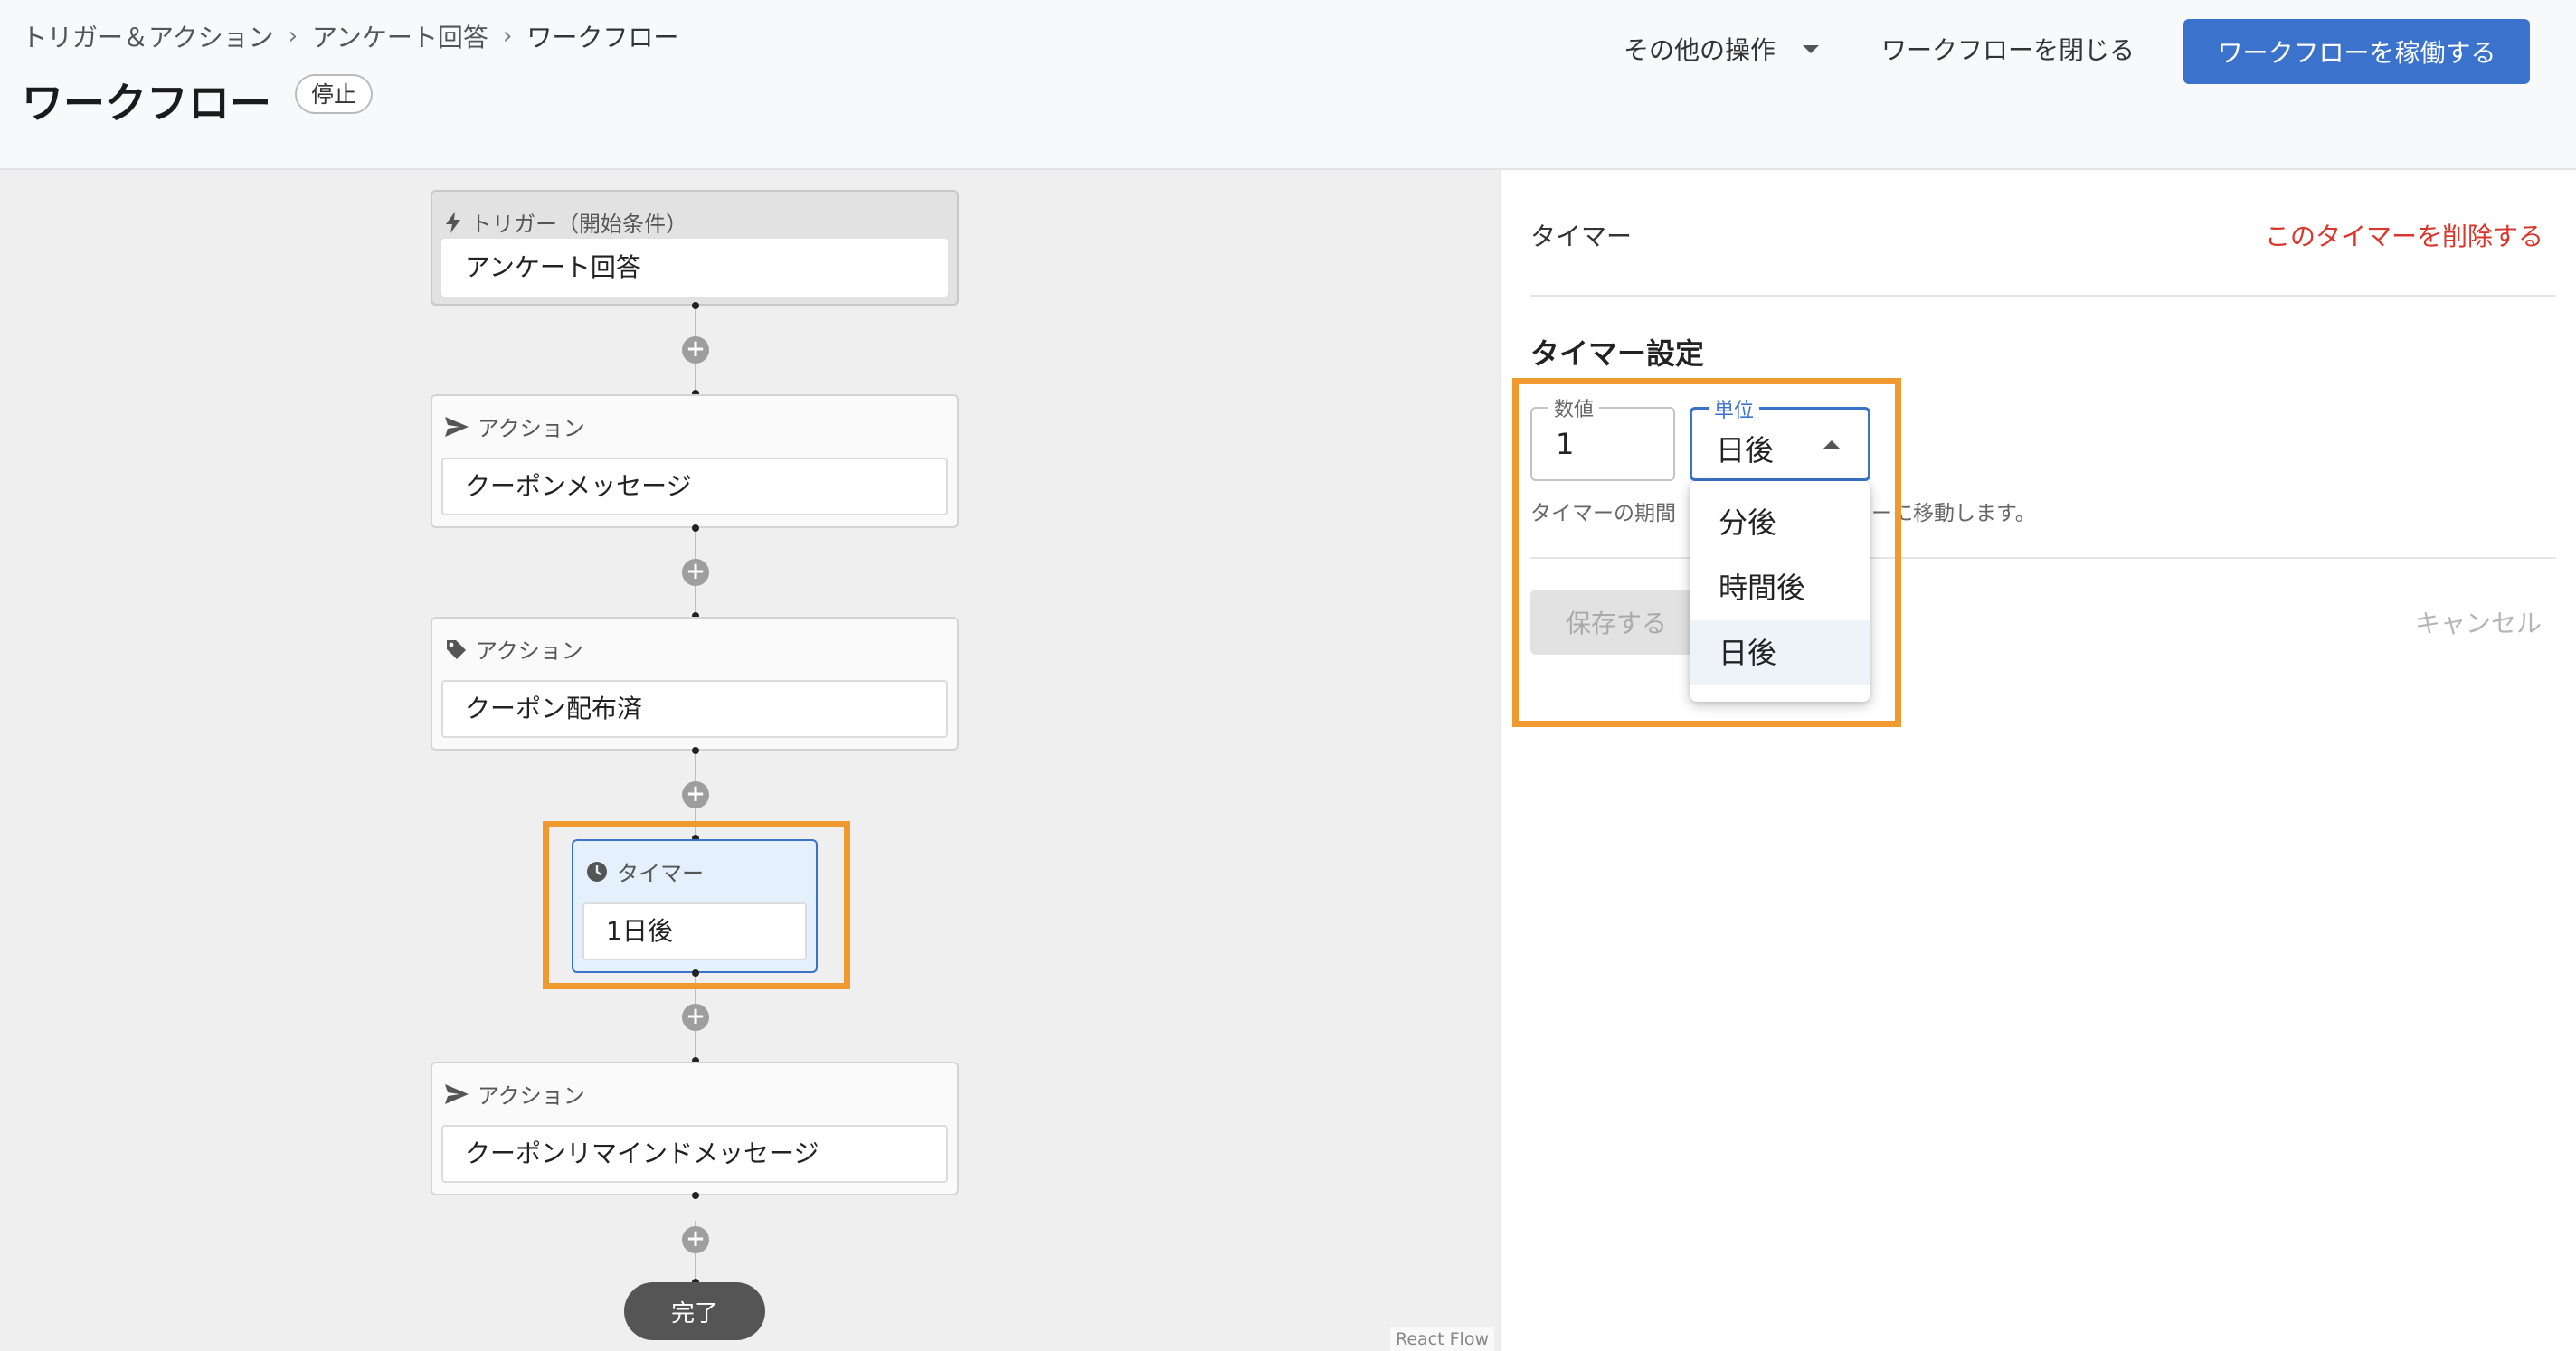 The height and width of the screenshot is (1351, 2576). I want to click on page-title: ワークフロー, so click(146, 103).